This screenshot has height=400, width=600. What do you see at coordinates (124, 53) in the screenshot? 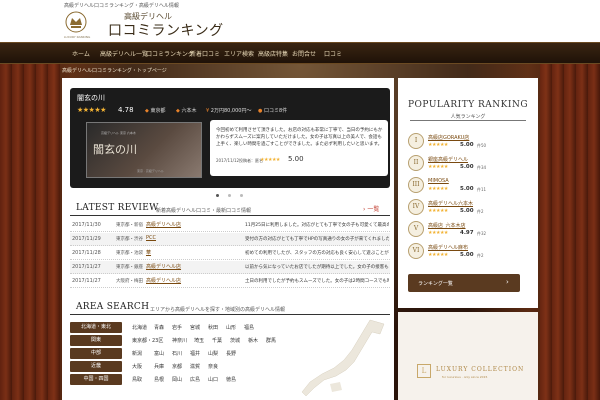
I see `nav-item-list: 高級デリヘル一覧` at bounding box center [124, 53].